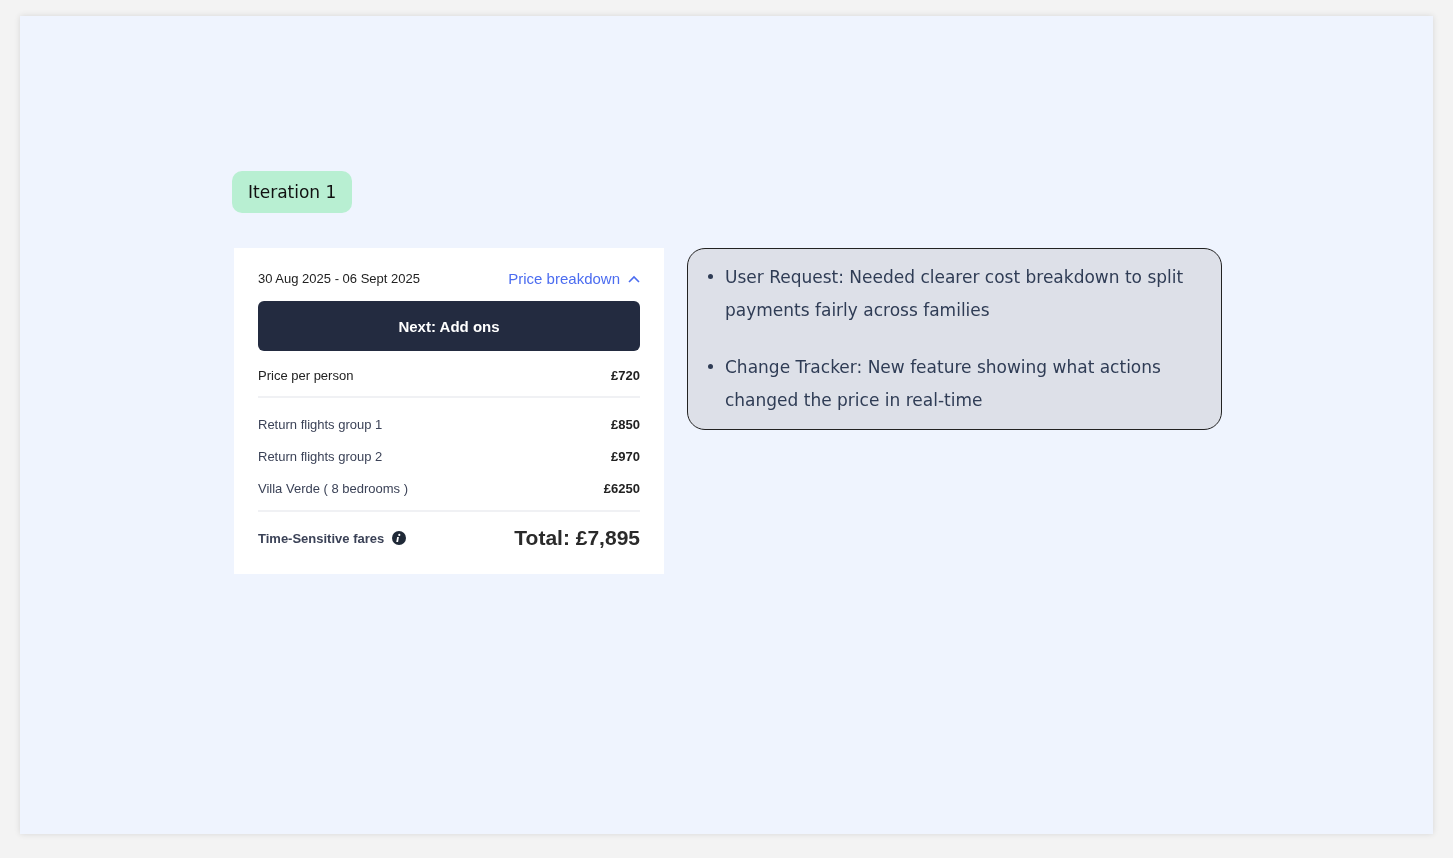 The height and width of the screenshot is (858, 1453). What do you see at coordinates (574, 278) in the screenshot?
I see `price-breakdown-link: Price breakdown` at bounding box center [574, 278].